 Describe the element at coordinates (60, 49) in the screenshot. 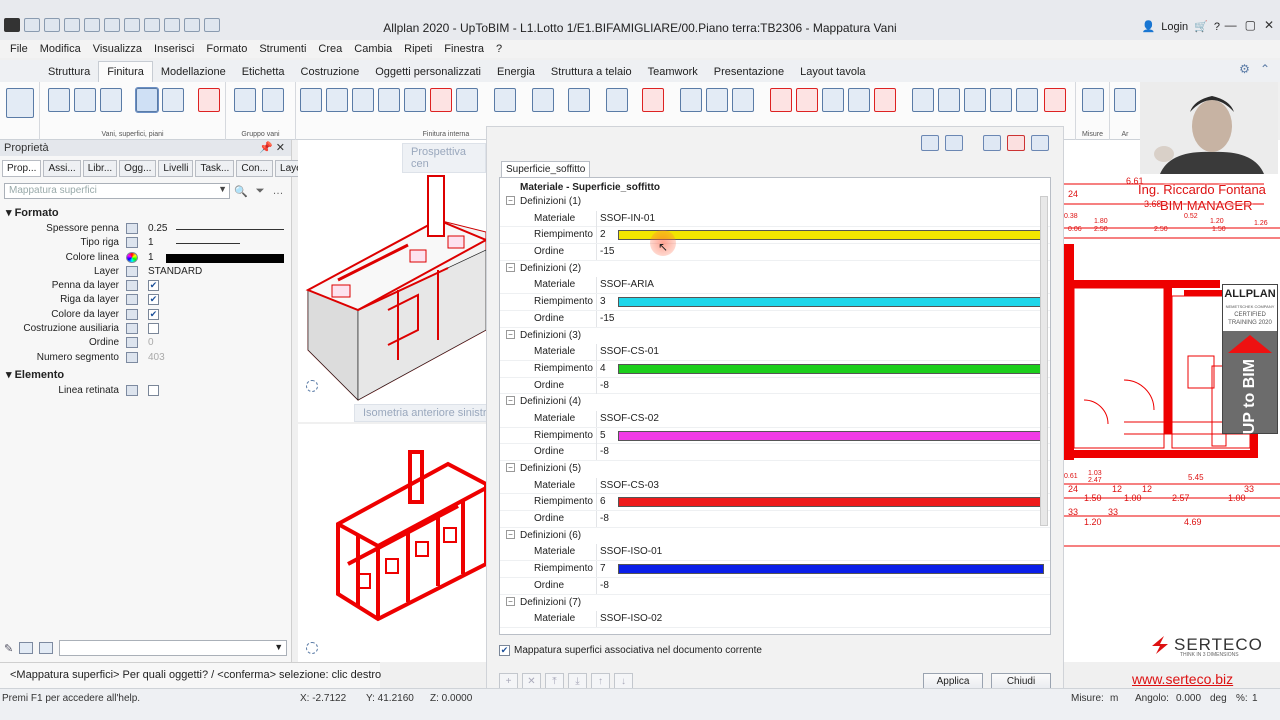

I see `menu-modifica: Modifica` at that location.